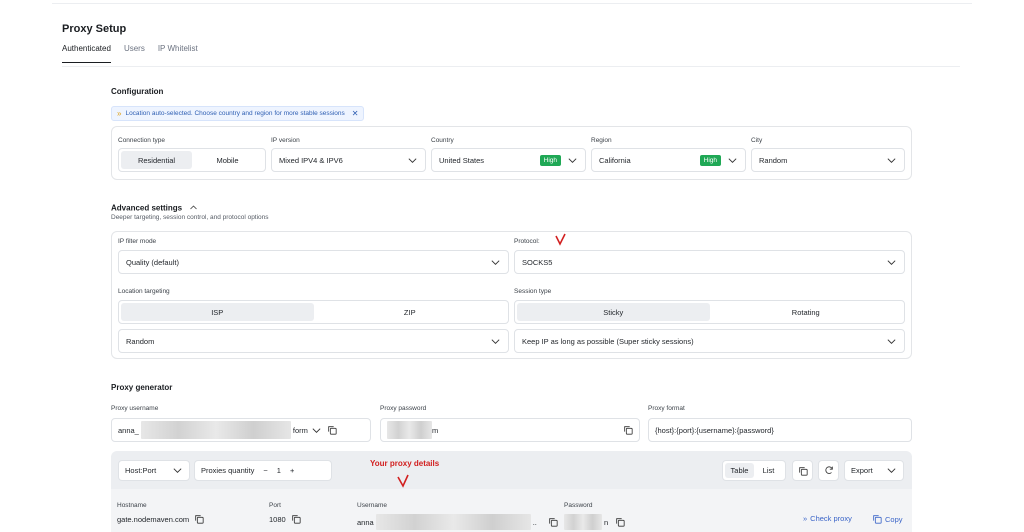 Image resolution: width=1024 pixels, height=532 pixels. I want to click on refresh-button, so click(828, 470).